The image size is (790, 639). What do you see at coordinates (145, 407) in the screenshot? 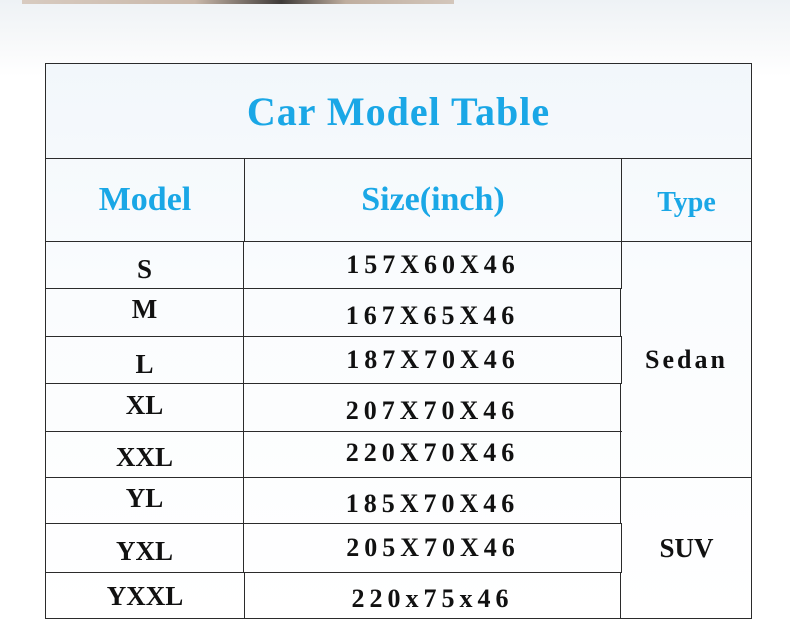
I see `model-cell: XL` at bounding box center [145, 407].